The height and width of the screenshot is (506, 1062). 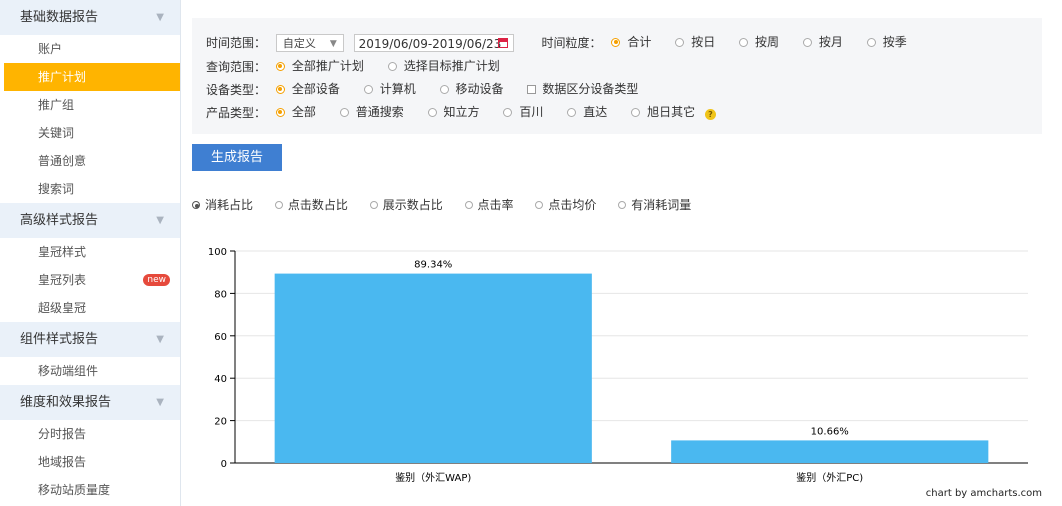 What do you see at coordinates (432, 89) in the screenshot?
I see `device-type-row: 设备类型： 全部设备 计算机 移动设备 数据区分设备类型` at bounding box center [432, 89].